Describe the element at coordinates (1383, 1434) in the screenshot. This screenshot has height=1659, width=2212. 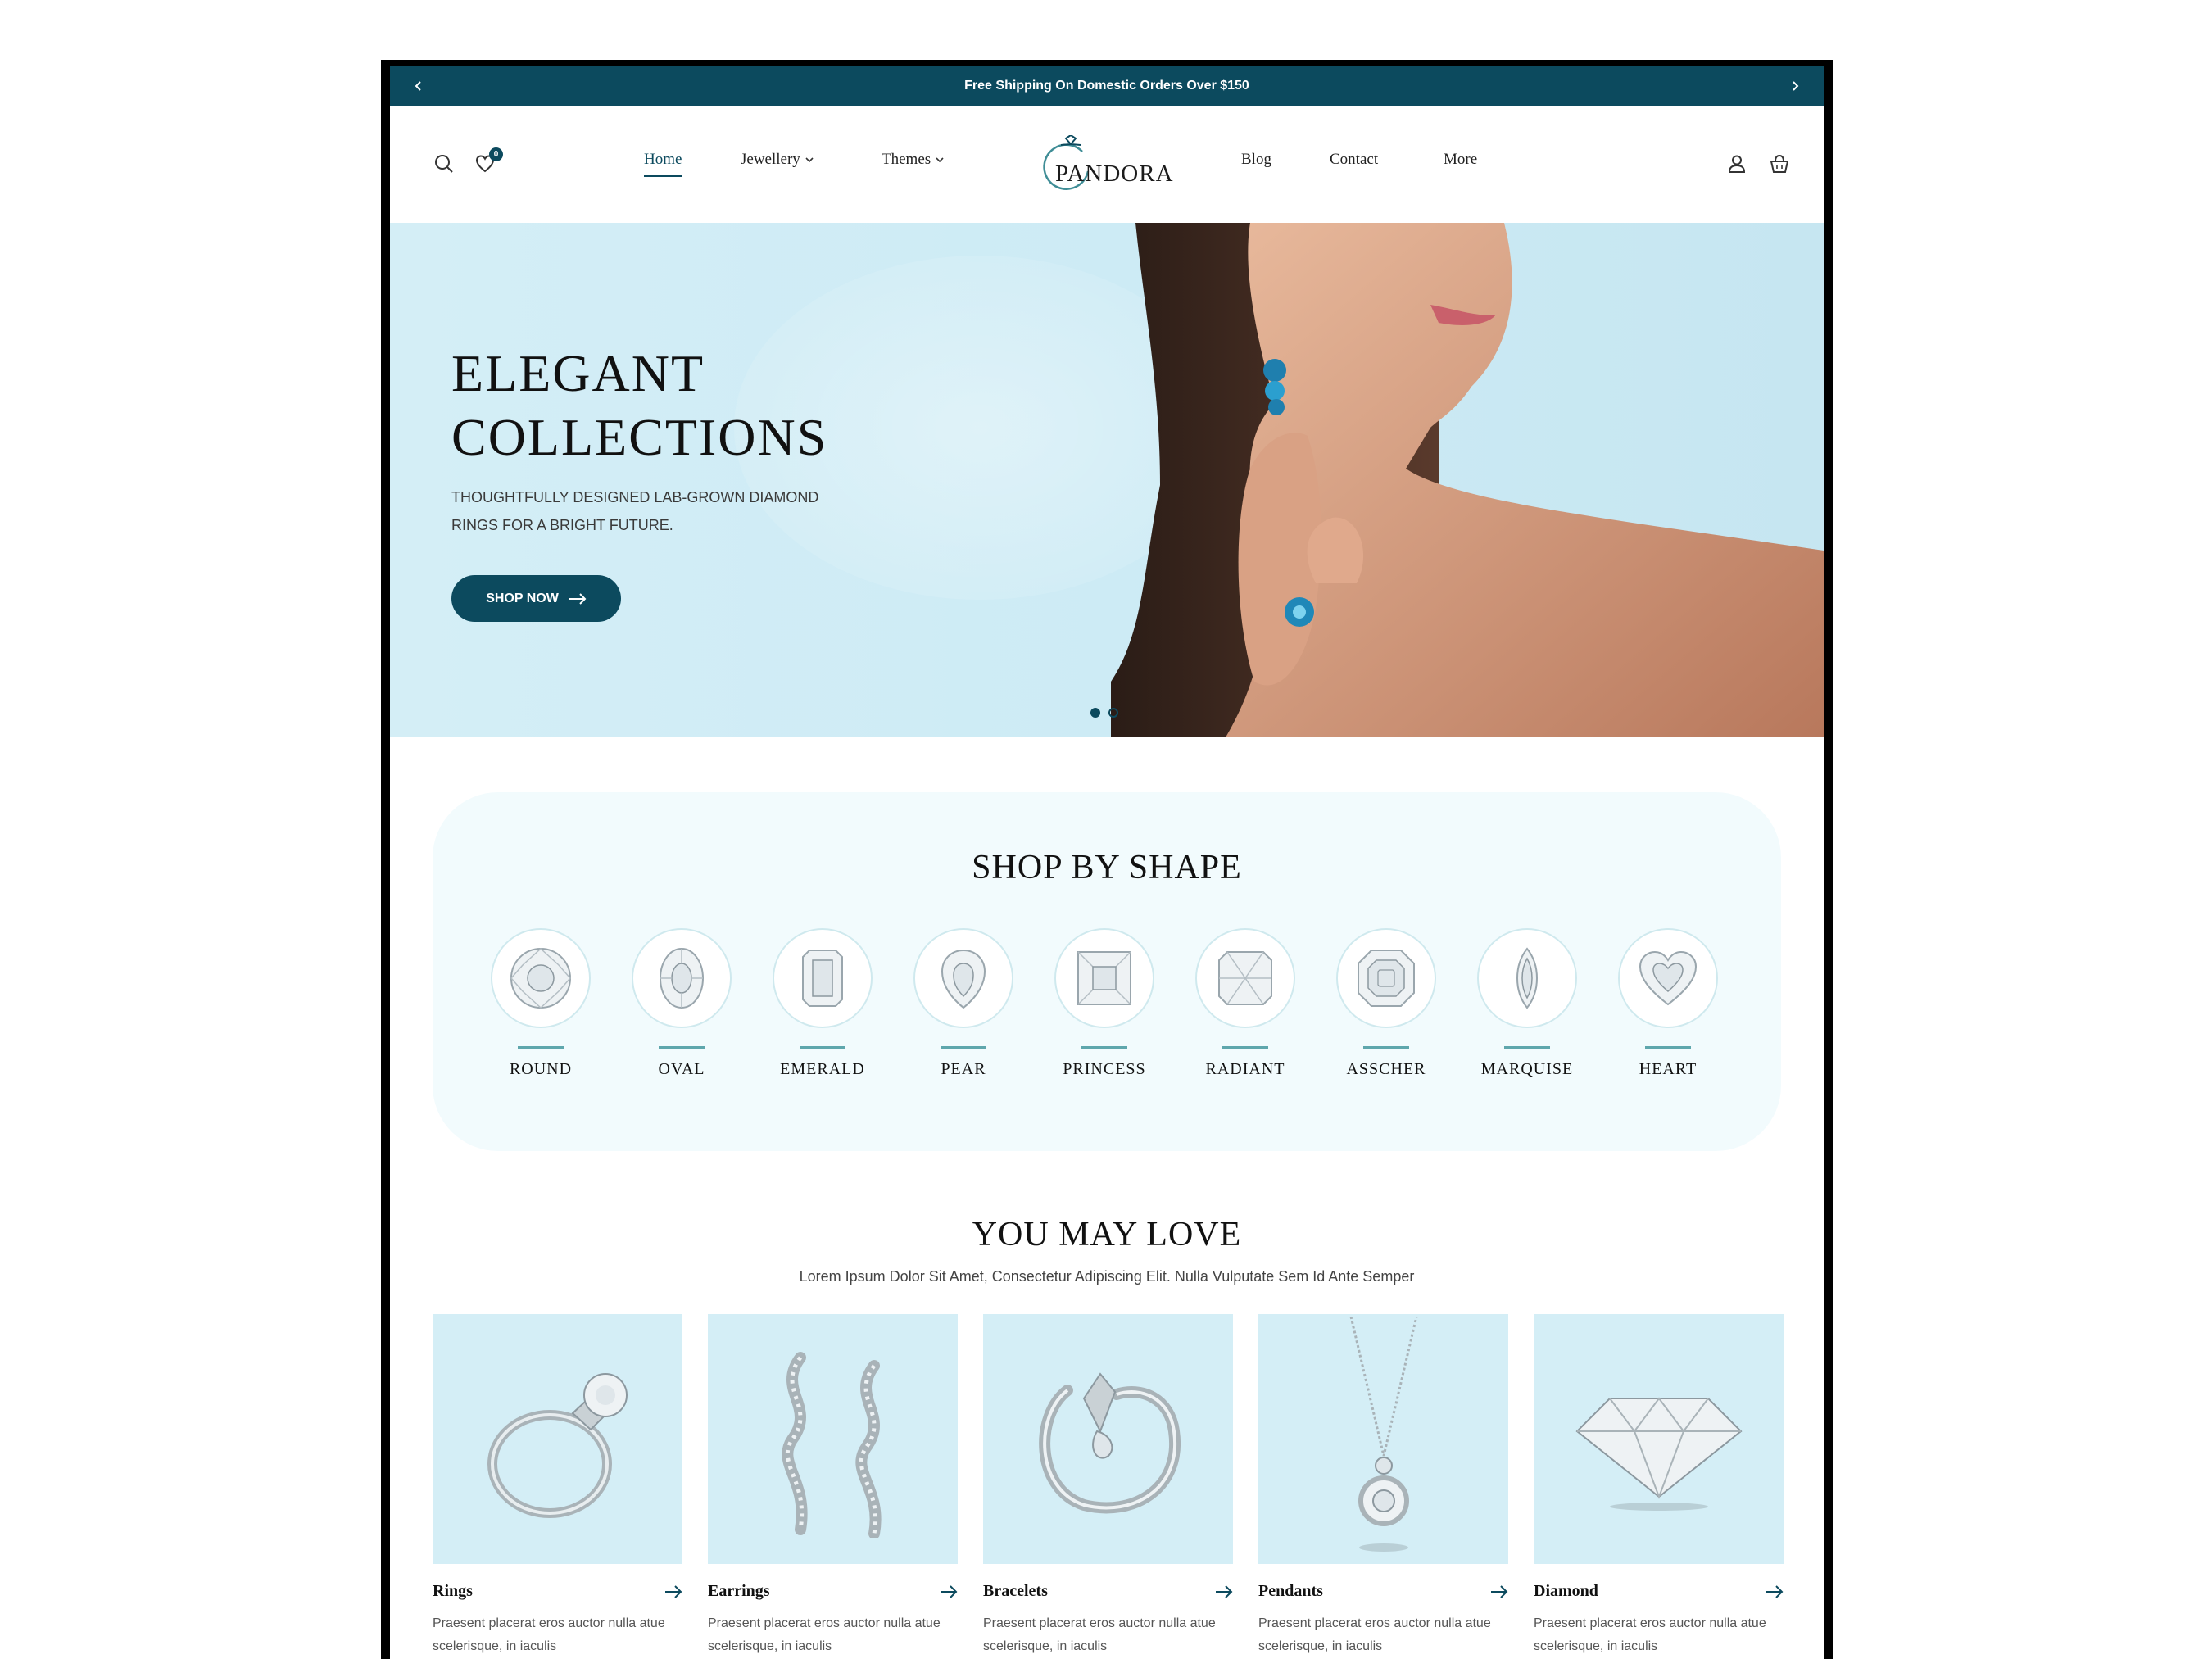
I see `pendant-necklace-image` at that location.